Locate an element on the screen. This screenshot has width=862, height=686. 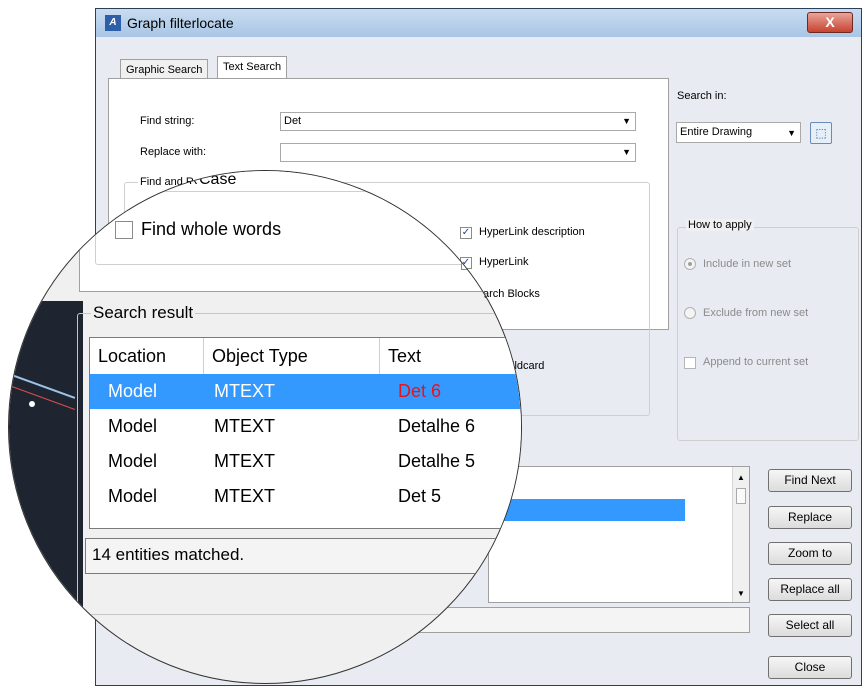
match-case-fragment: Case is located at coordinates (218, 179).